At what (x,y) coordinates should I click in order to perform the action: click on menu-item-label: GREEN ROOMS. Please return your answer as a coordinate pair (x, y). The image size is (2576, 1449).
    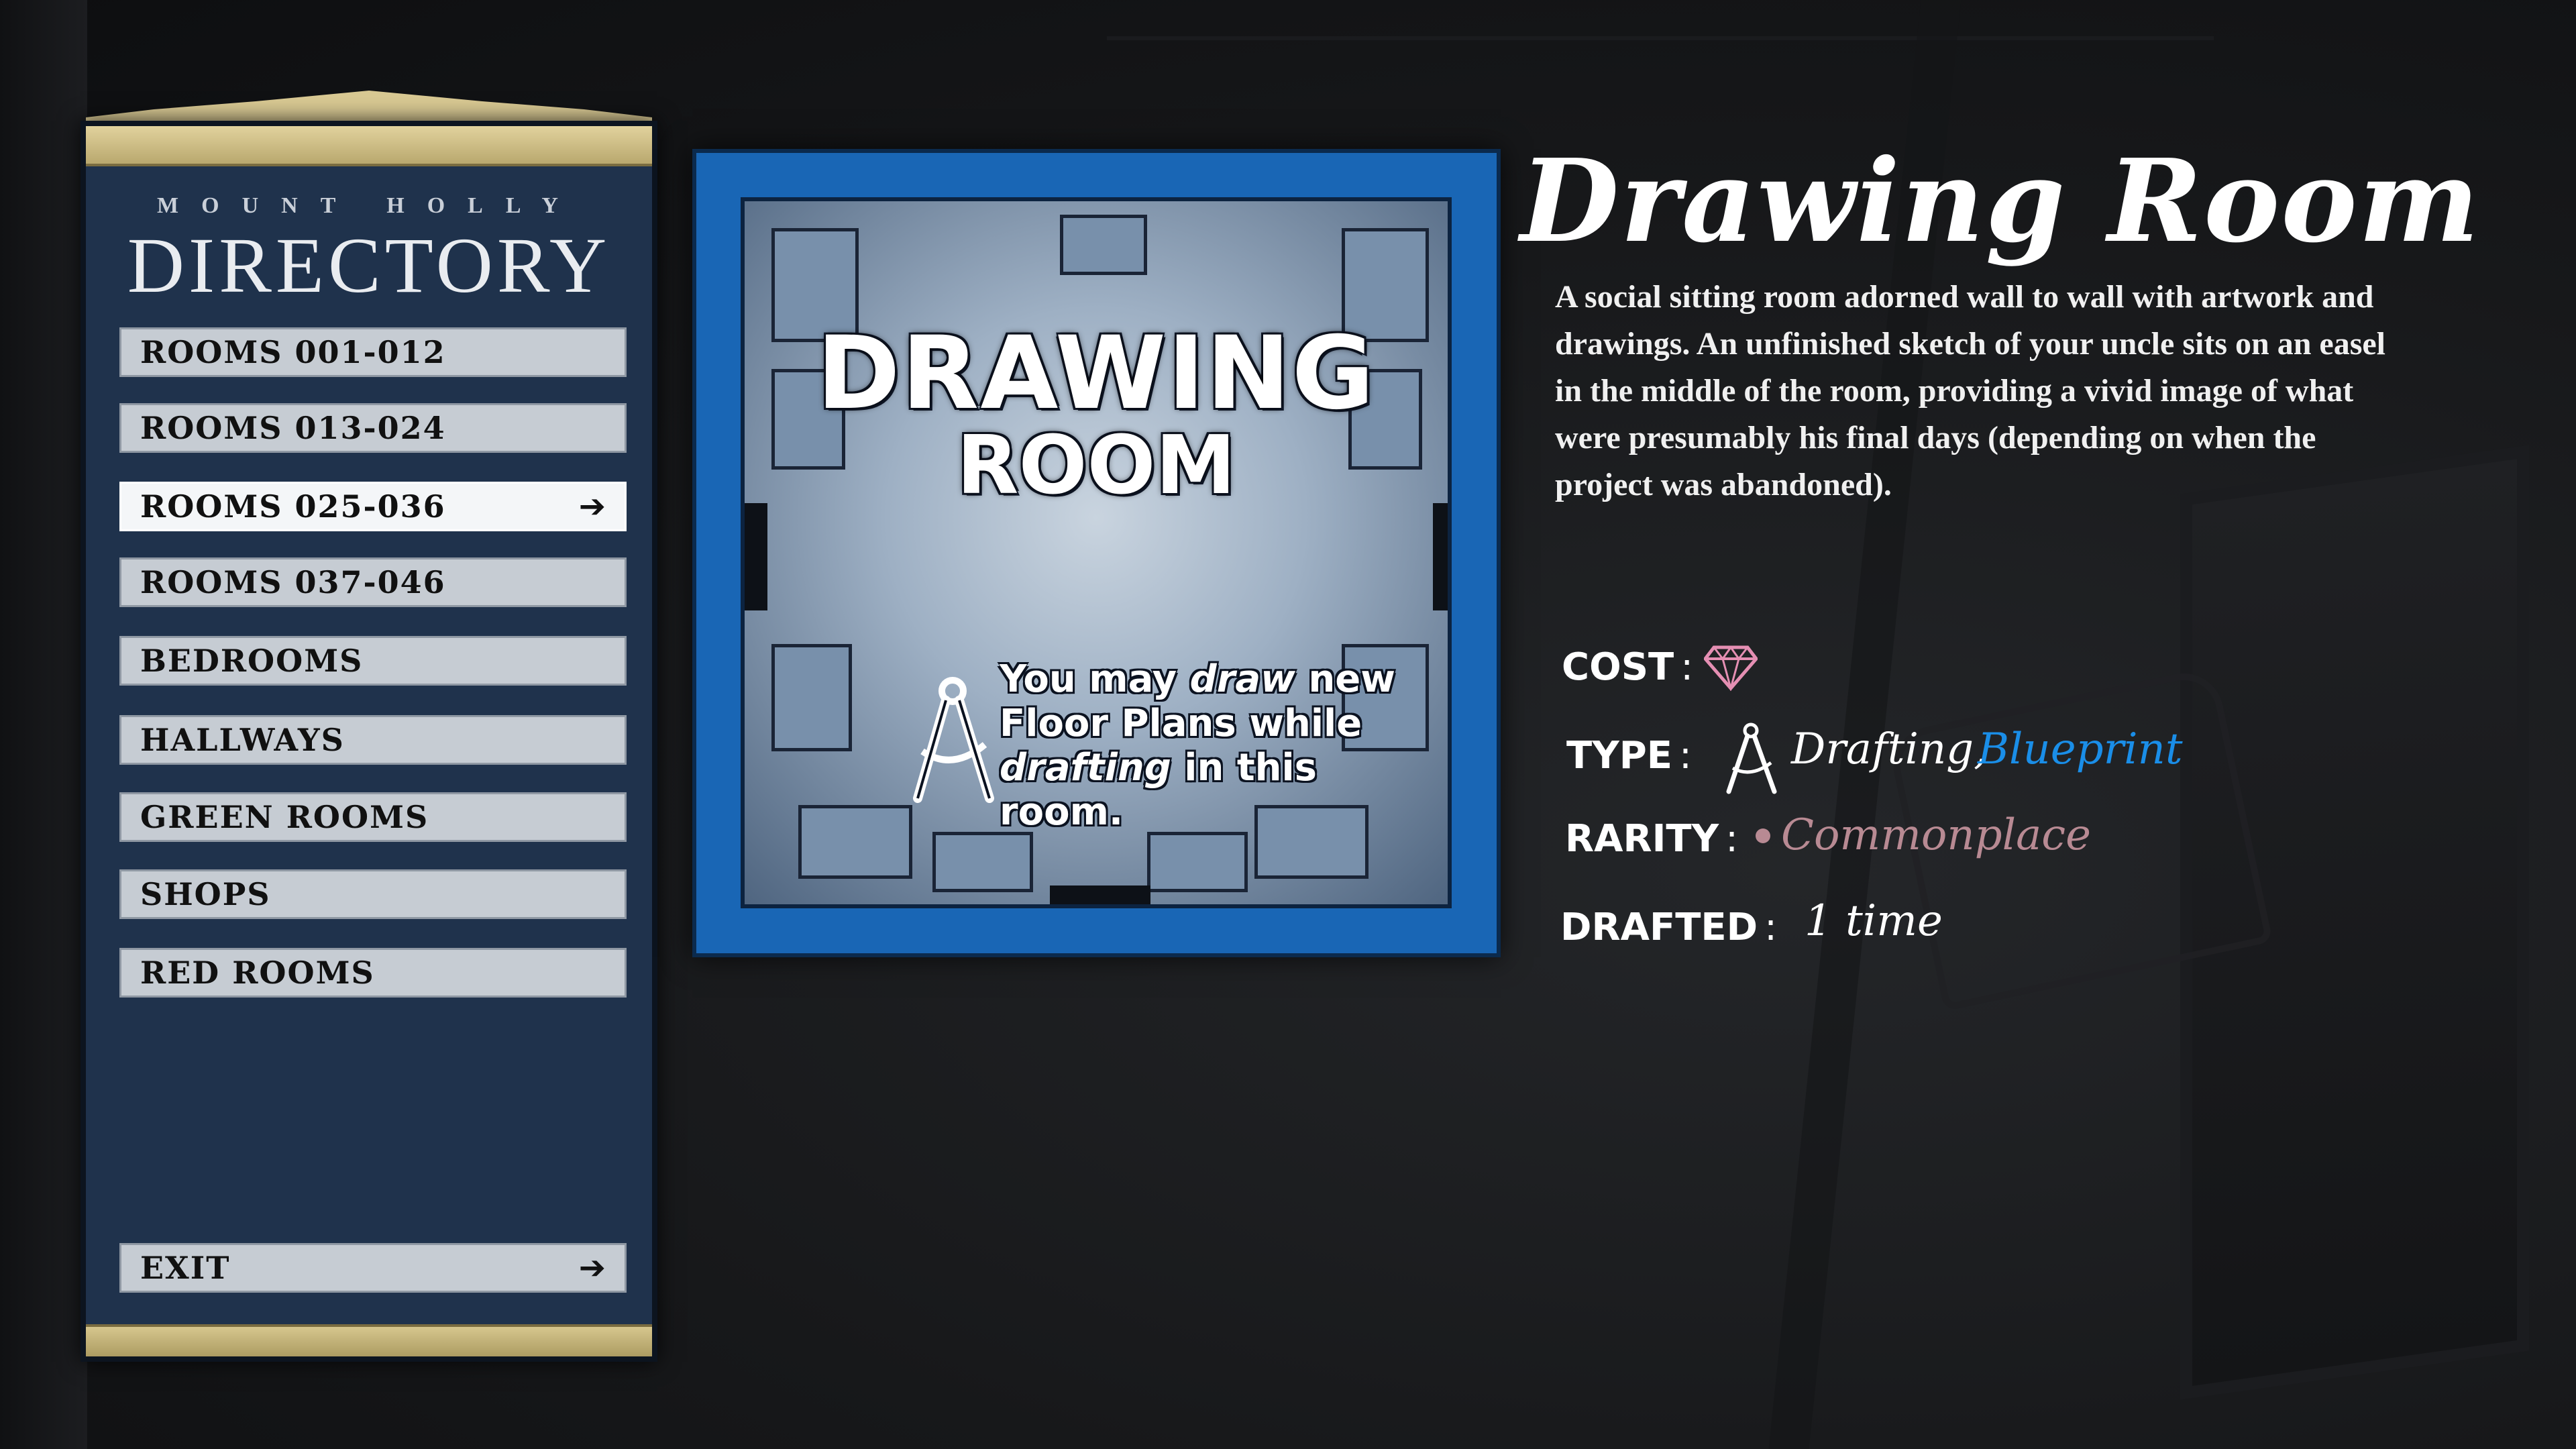
    Looking at the image, I should click on (284, 817).